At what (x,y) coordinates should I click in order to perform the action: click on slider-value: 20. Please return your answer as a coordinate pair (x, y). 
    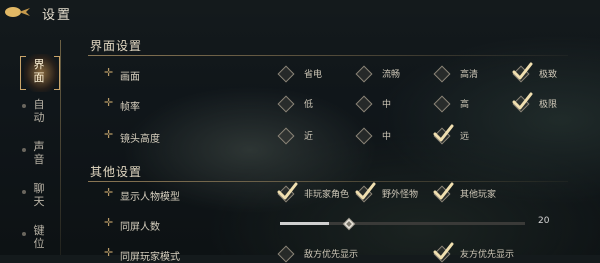
    Looking at the image, I should click on (544, 221).